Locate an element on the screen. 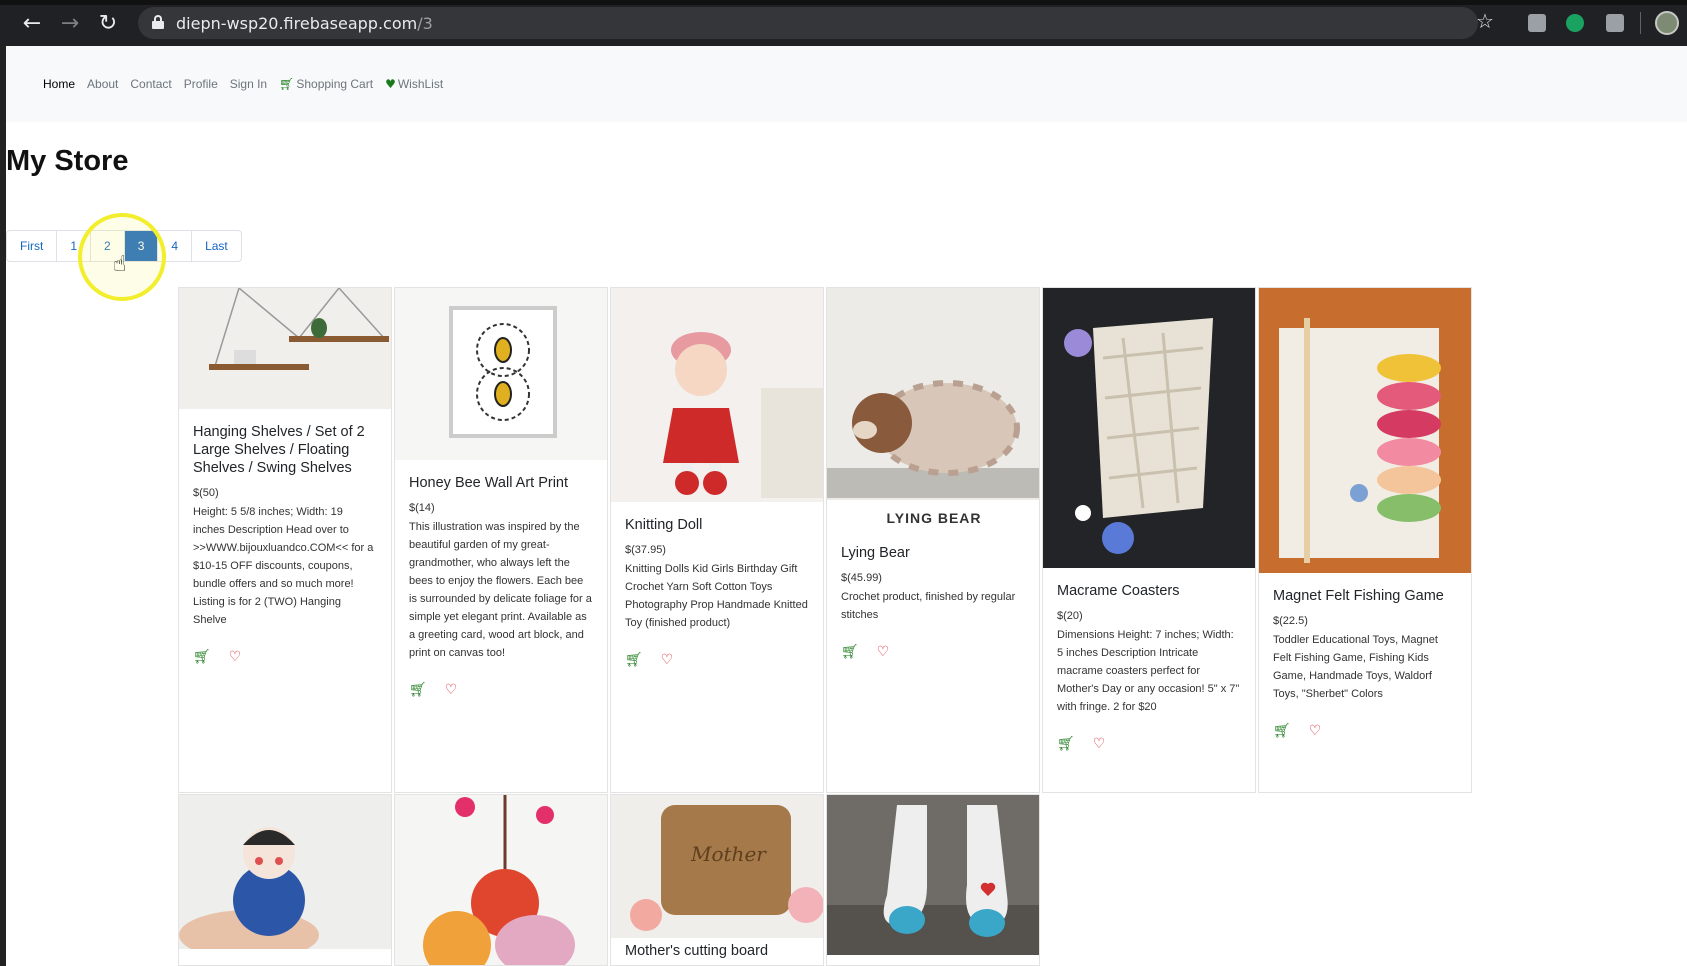  url-host: diepn-wsp20.firebaseapp.com is located at coordinates (297, 23).